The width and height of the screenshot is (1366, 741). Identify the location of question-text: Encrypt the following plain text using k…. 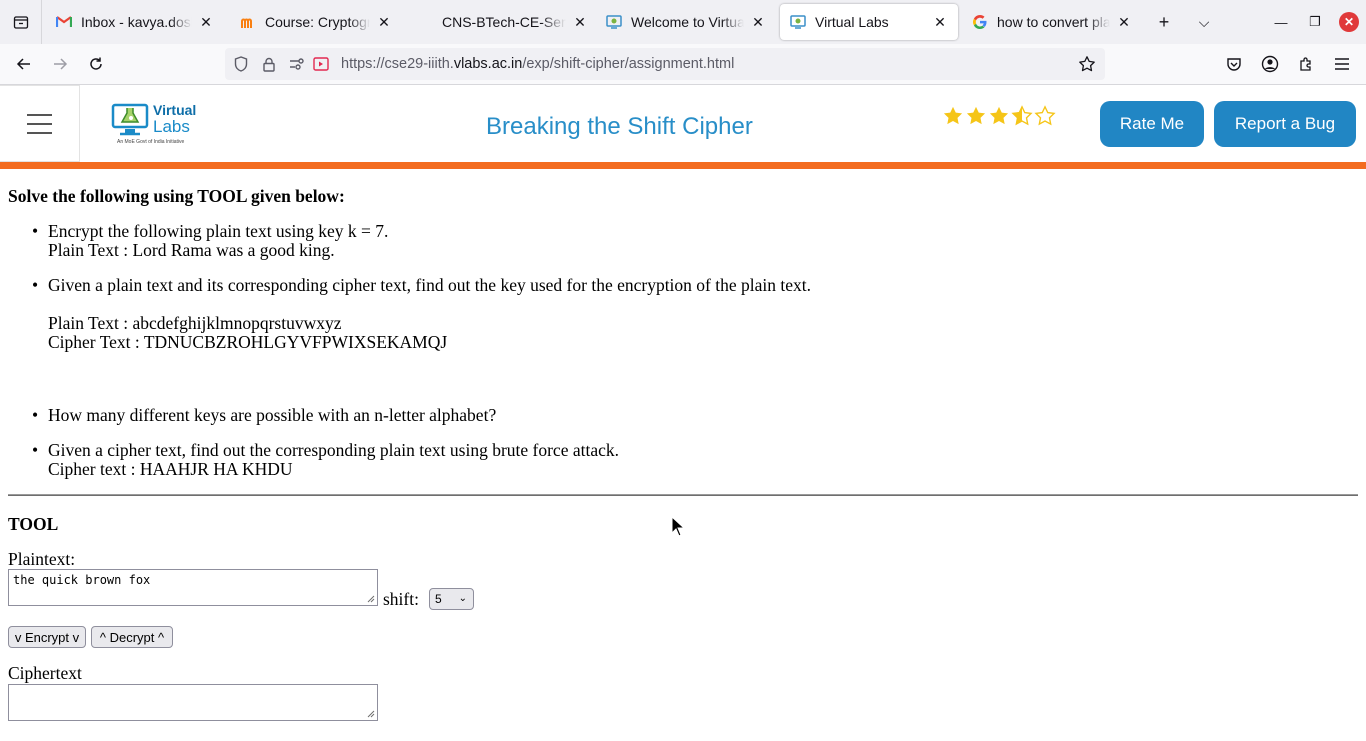
(218, 231).